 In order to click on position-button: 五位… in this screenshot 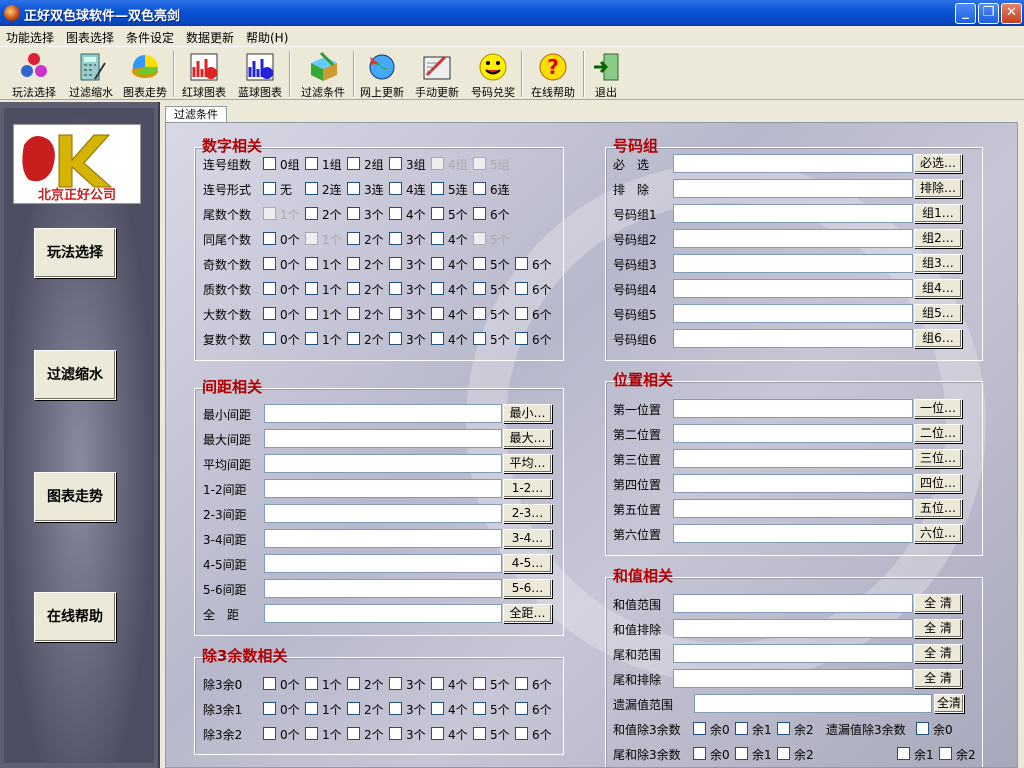, I will do `click(938, 508)`.